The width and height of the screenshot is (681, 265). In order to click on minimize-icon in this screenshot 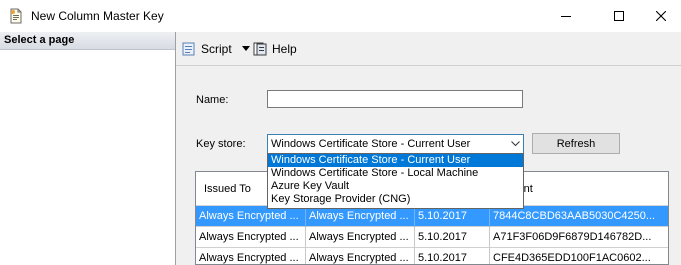, I will do `click(566, 16)`.